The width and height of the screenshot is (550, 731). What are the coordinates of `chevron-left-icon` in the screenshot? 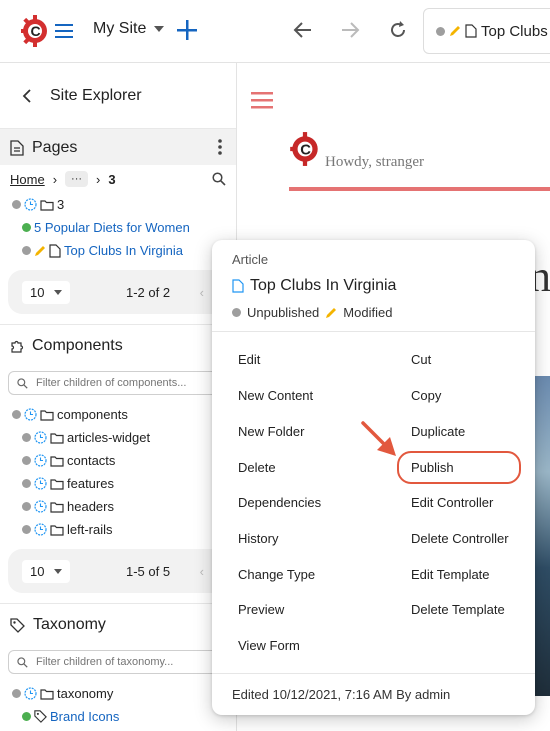 It's located at (27, 95).